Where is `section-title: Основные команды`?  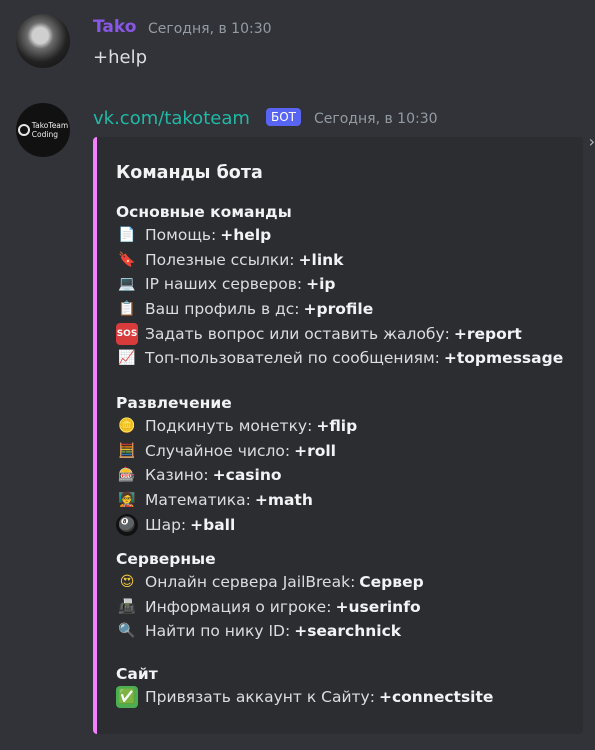
section-title: Основные команды is located at coordinates (204, 212).